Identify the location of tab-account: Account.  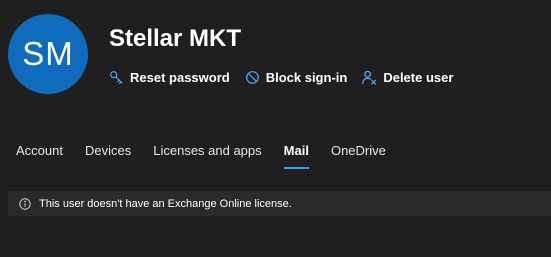
(39, 156).